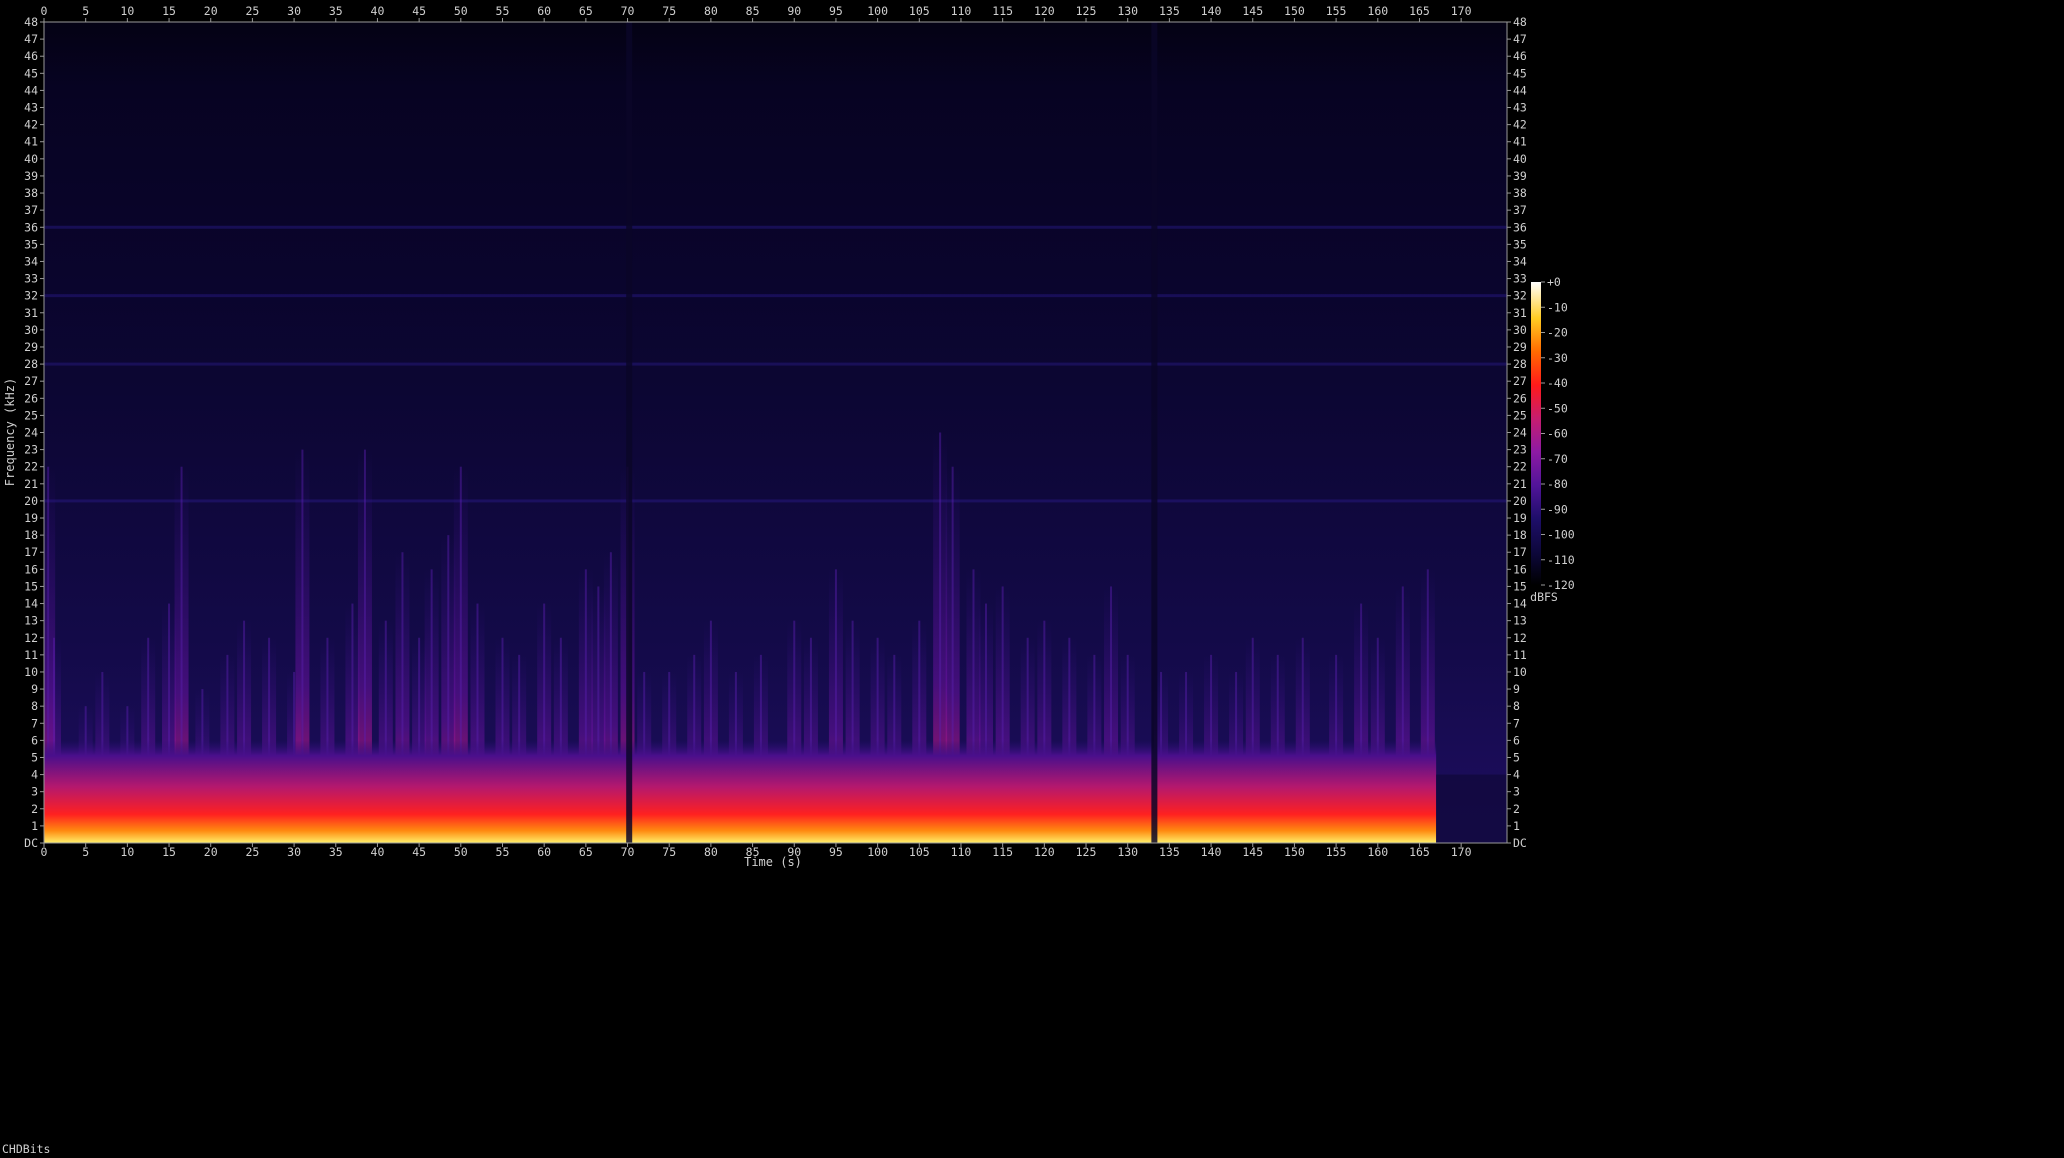 The image size is (2064, 1158). What do you see at coordinates (1516, 792) in the screenshot?
I see `y-tick-label-right: 3` at bounding box center [1516, 792].